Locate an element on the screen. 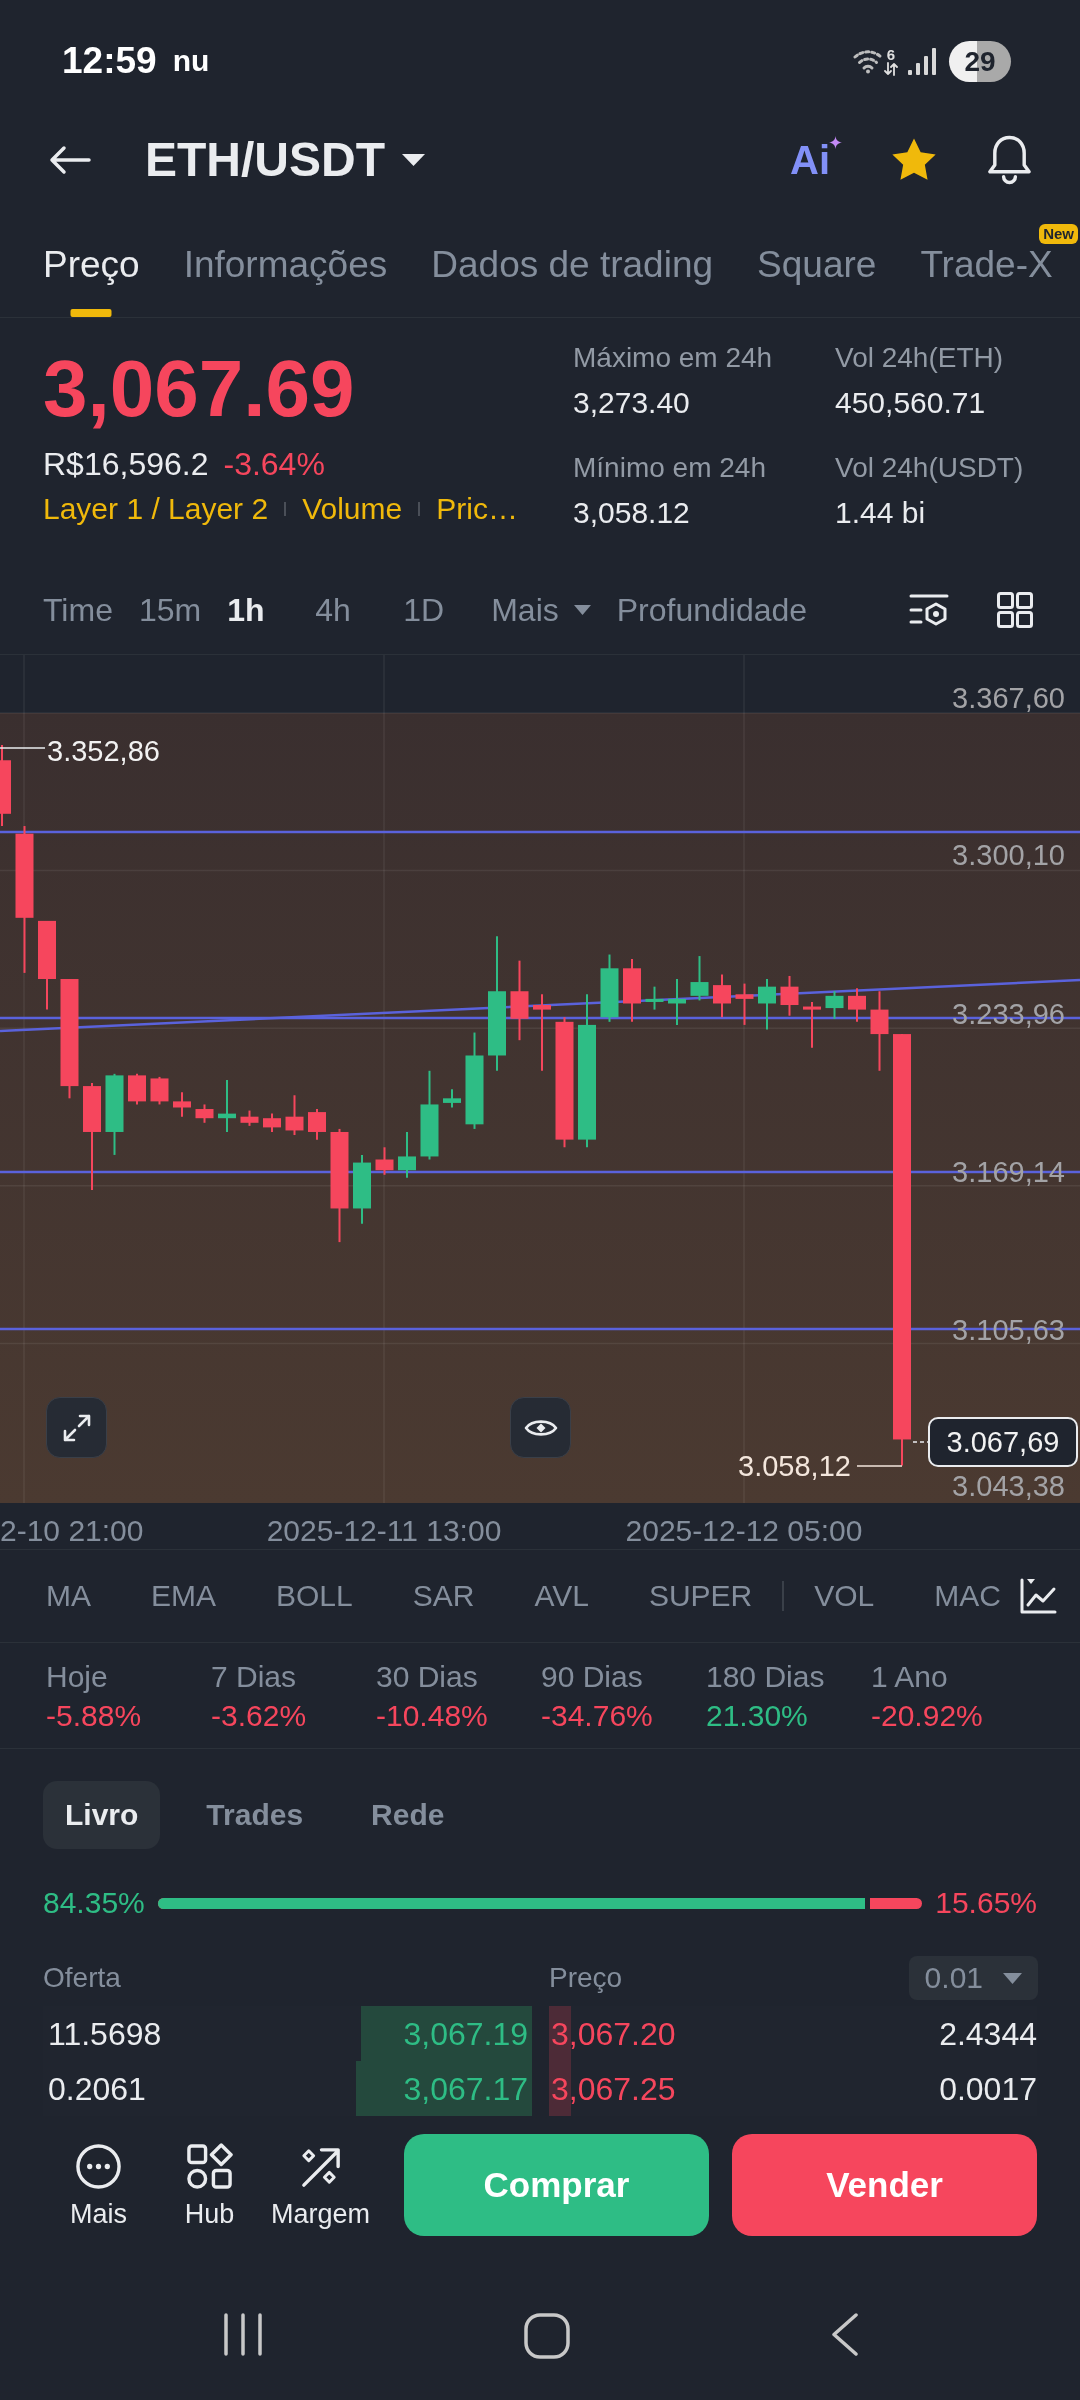 The height and width of the screenshot is (2400, 1080). status-time: 12:59 is located at coordinates (109, 61).